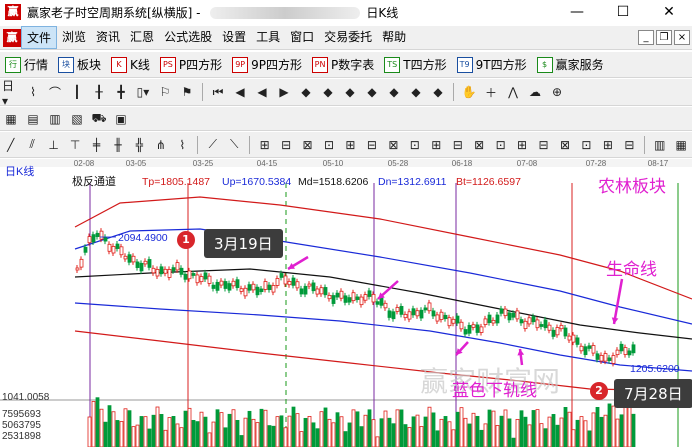  Describe the element at coordinates (285, 145) in the screenshot. I see `grid-tool-2-icon: ⊟` at that location.